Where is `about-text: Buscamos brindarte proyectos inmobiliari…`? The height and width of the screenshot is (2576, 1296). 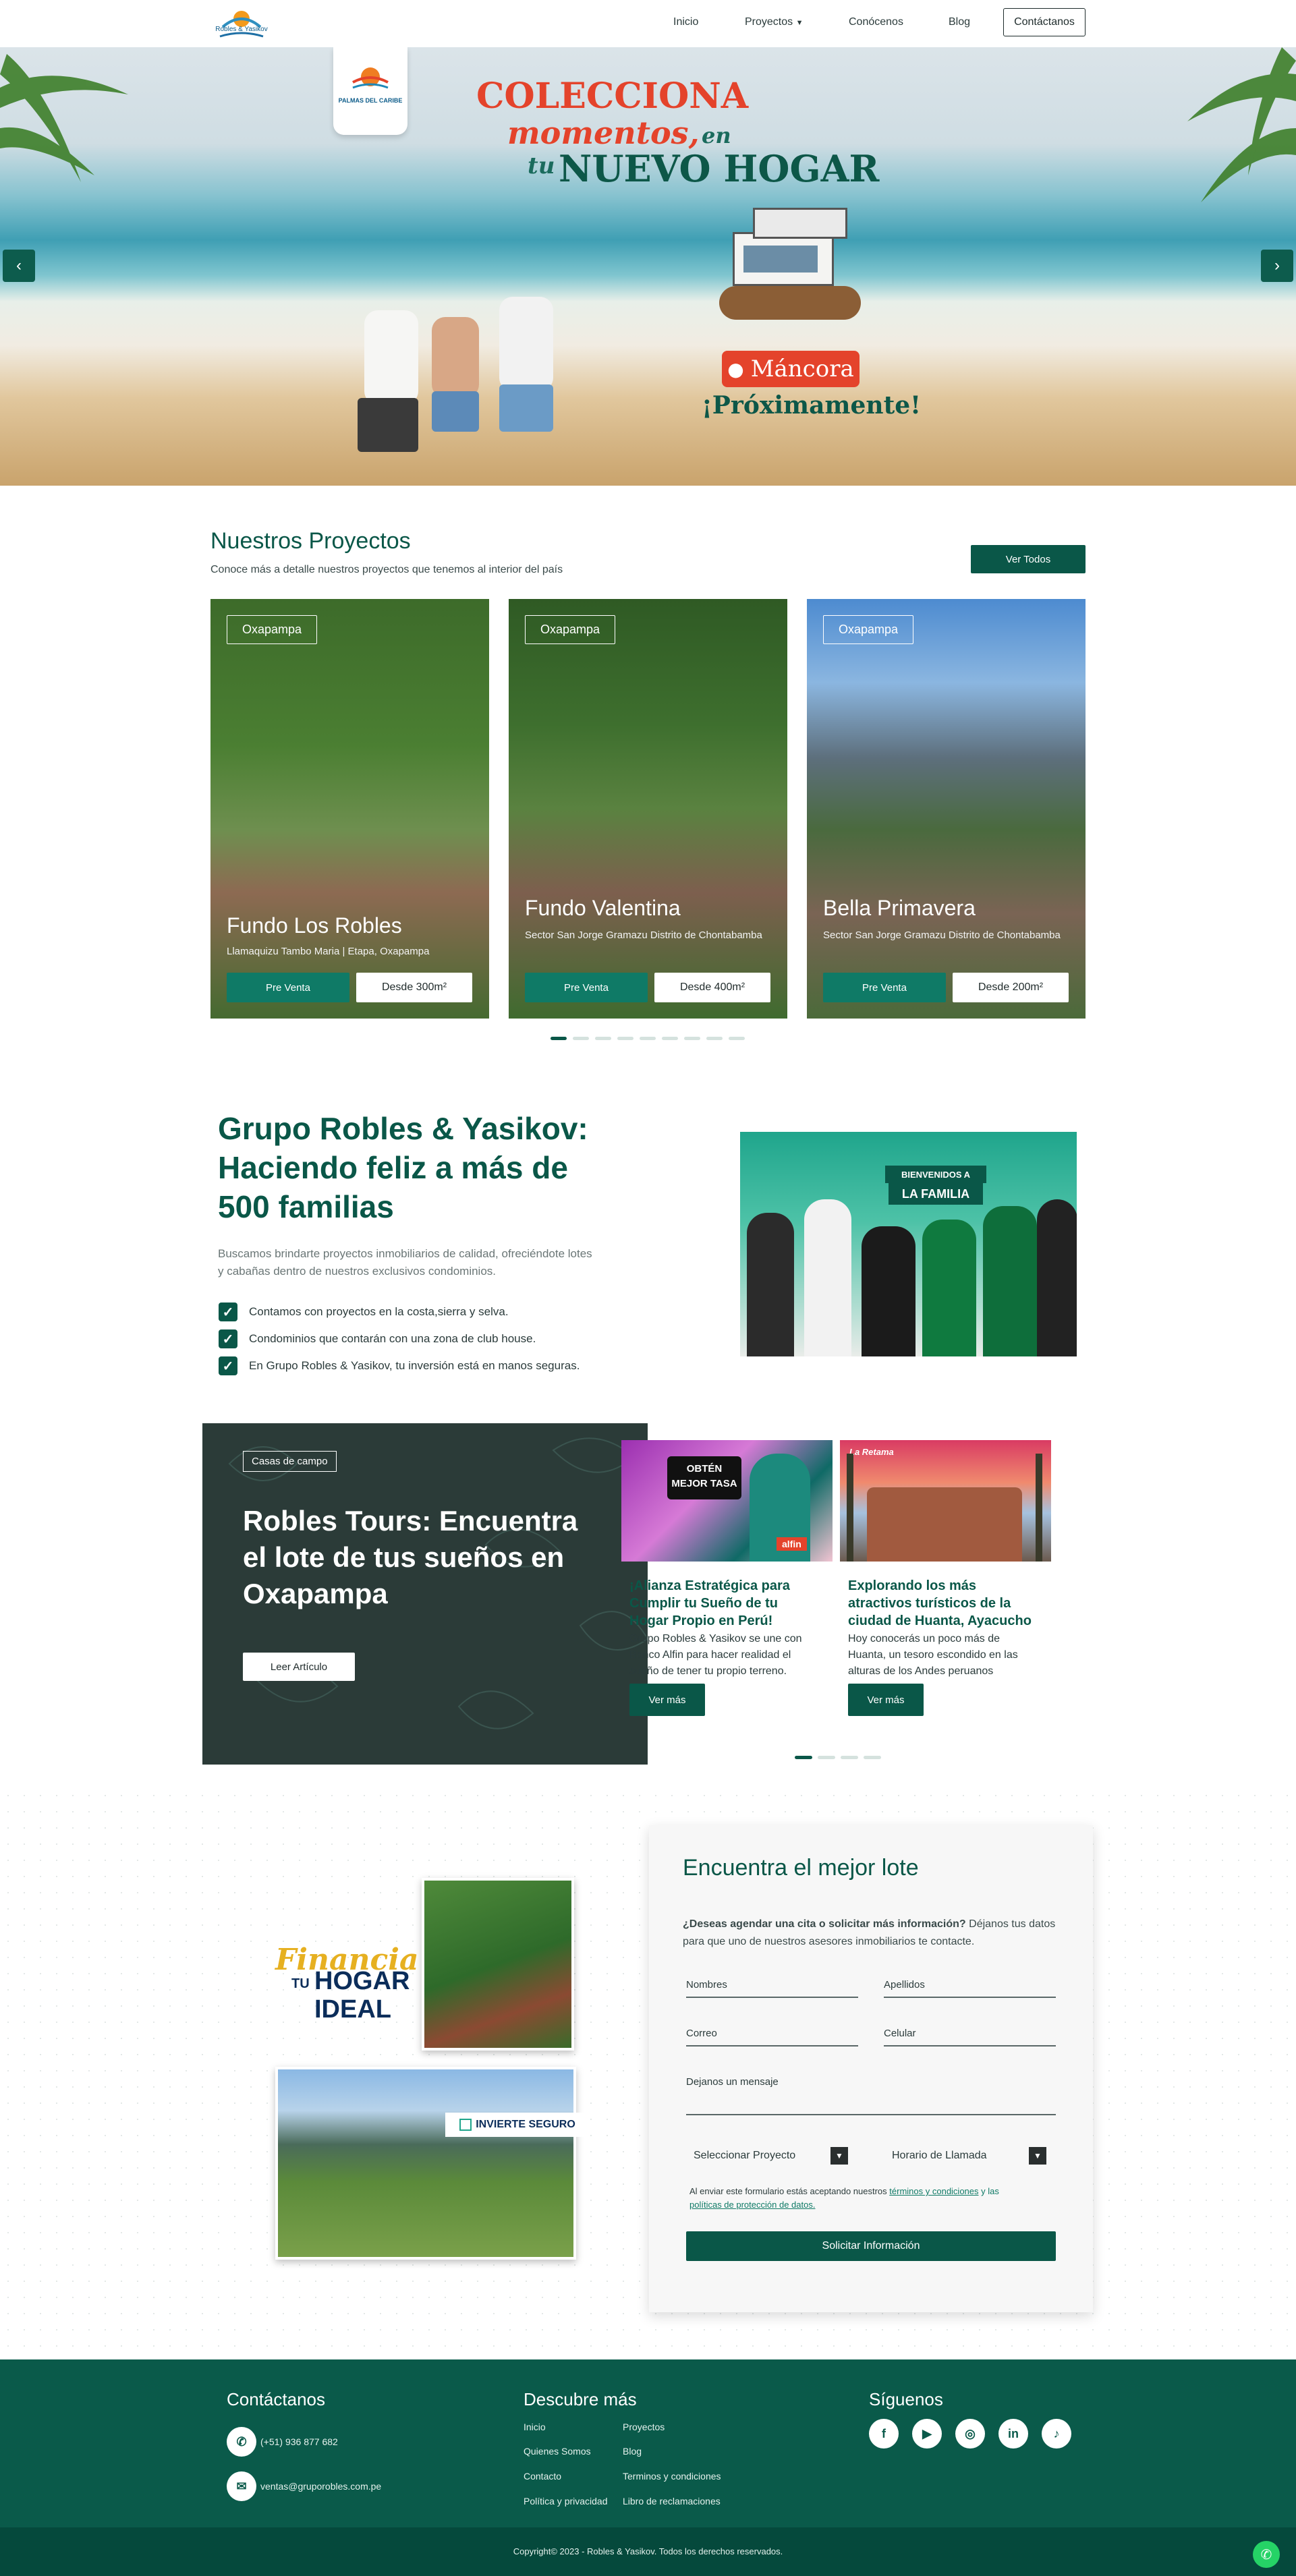
about-text: Buscamos brindarte proyectos inmobiliari… is located at coordinates (405, 1262).